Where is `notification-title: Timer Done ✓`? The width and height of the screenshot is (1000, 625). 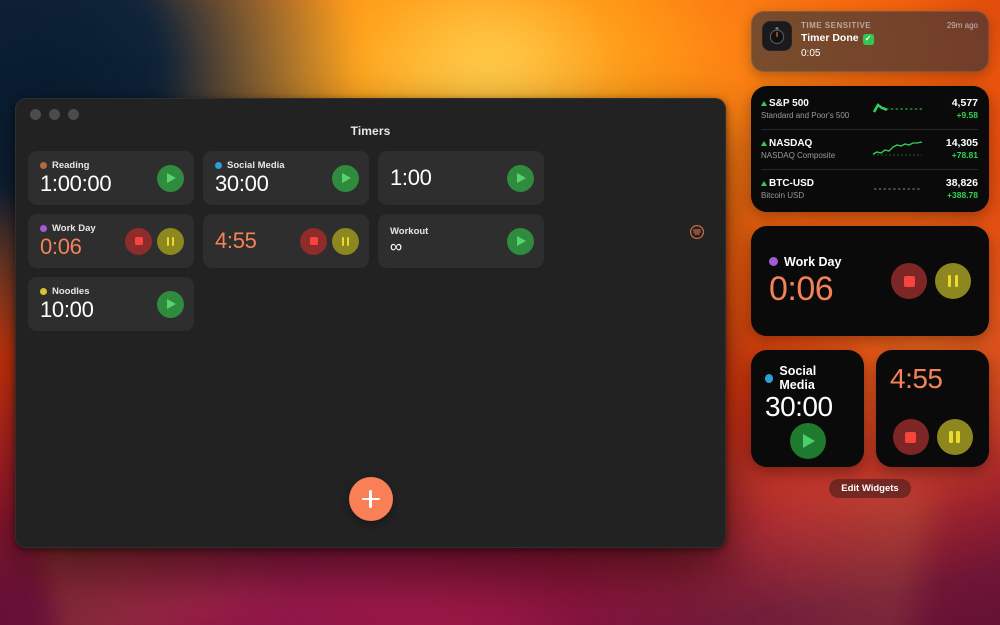 notification-title: Timer Done ✓ is located at coordinates (889, 38).